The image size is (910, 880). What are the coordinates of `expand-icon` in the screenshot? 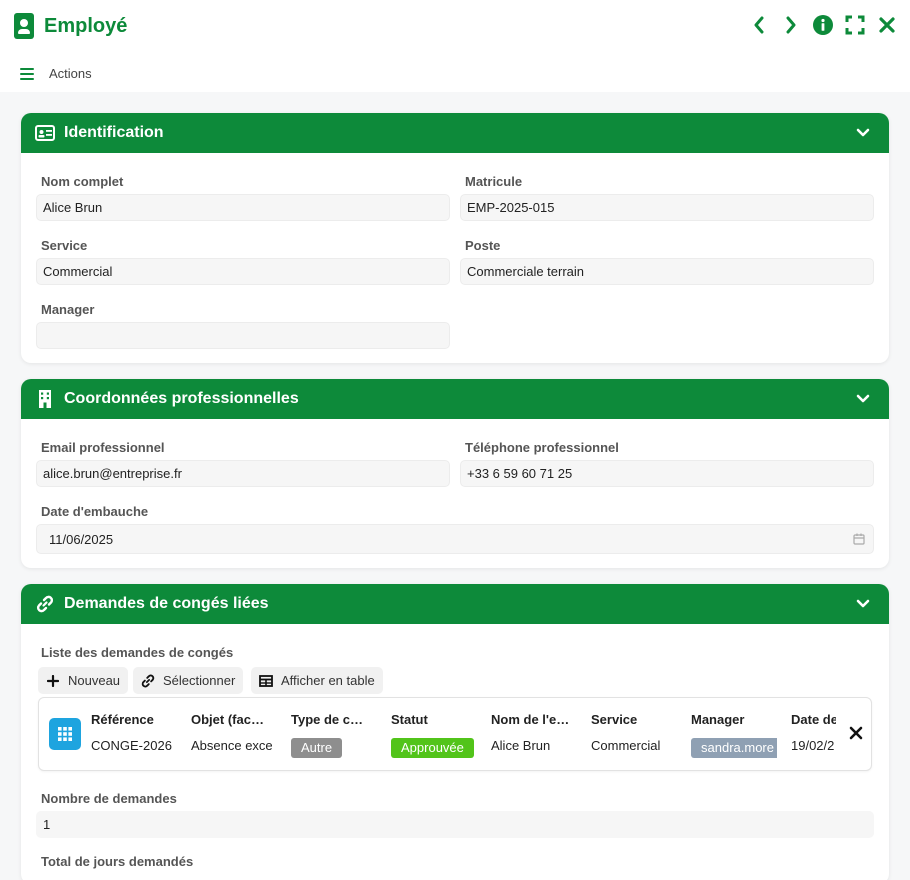 It's located at (855, 25).